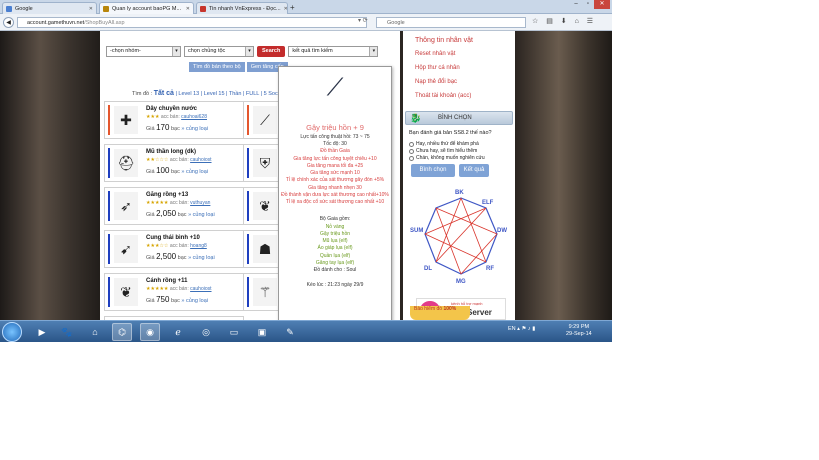 This screenshot has height=460, width=819. What do you see at coordinates (474, 170) in the screenshot?
I see `poll-result-button: Kết quả` at bounding box center [474, 170].